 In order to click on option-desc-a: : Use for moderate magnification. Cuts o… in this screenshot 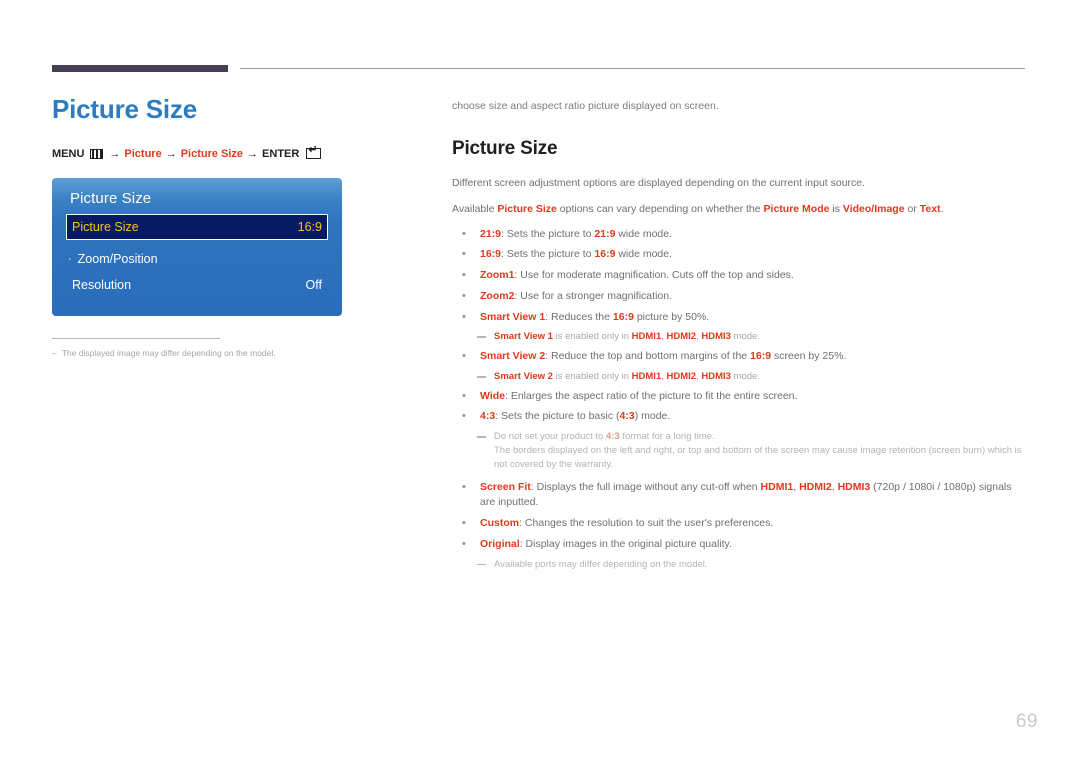, I will do `click(654, 275)`.